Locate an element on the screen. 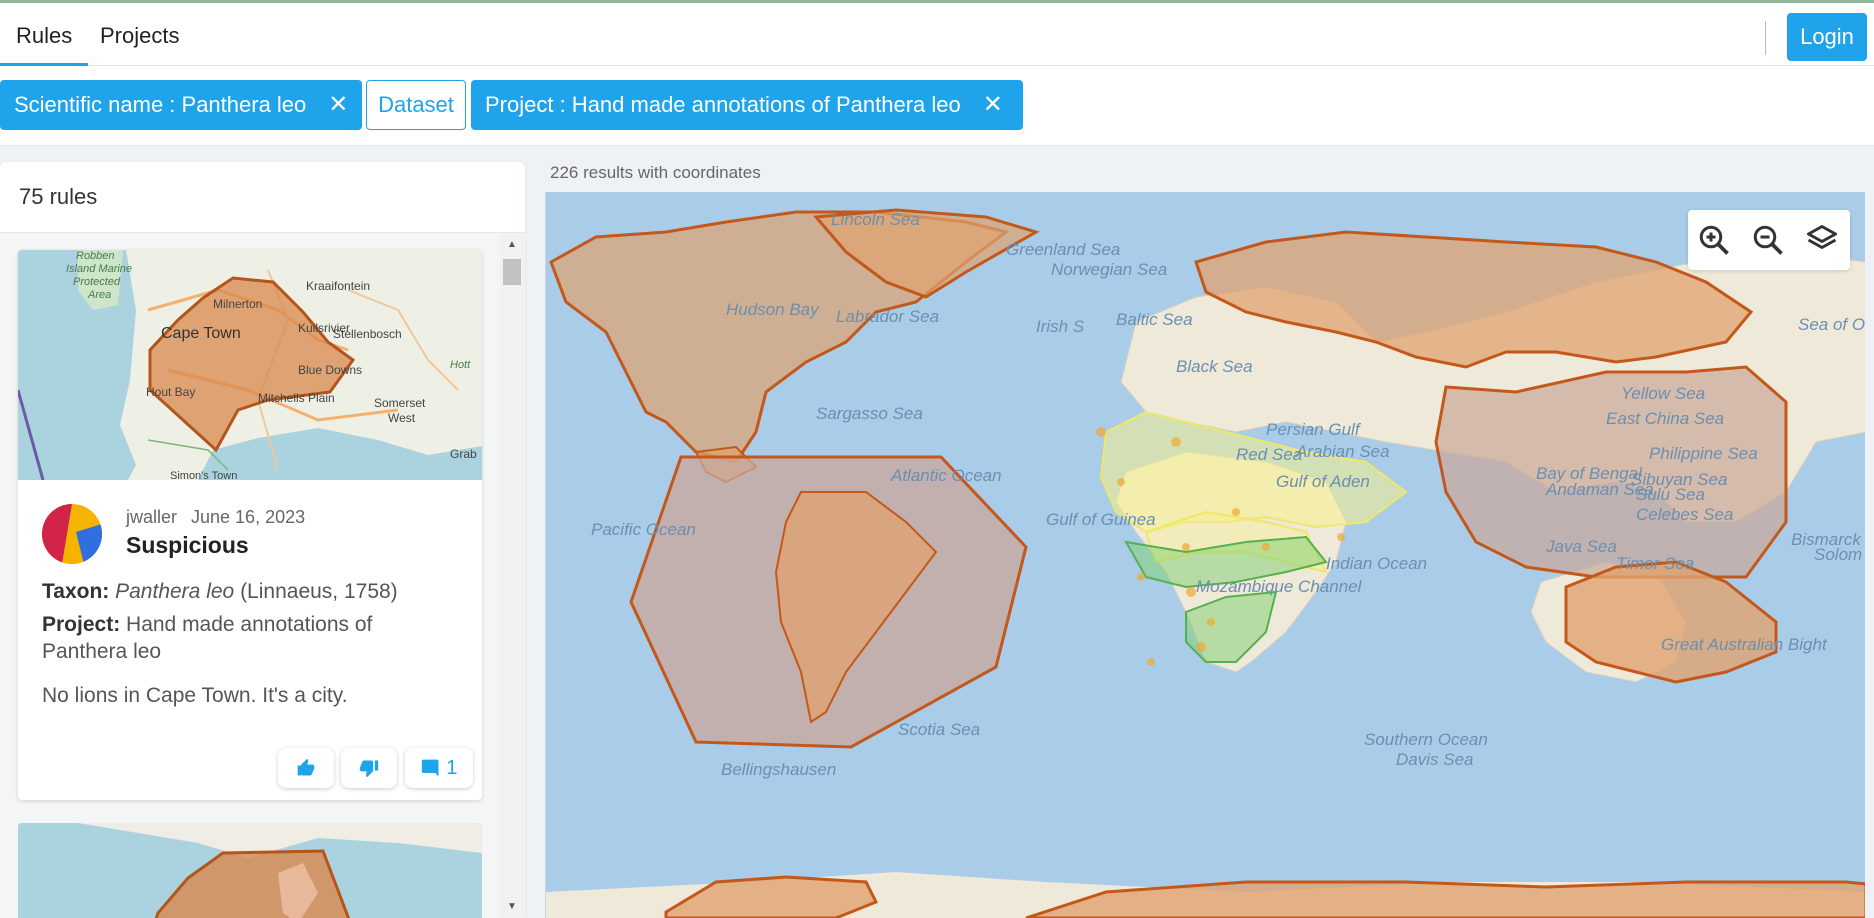 The image size is (1874, 918). rule-date: June 16, 2023 is located at coordinates (248, 517).